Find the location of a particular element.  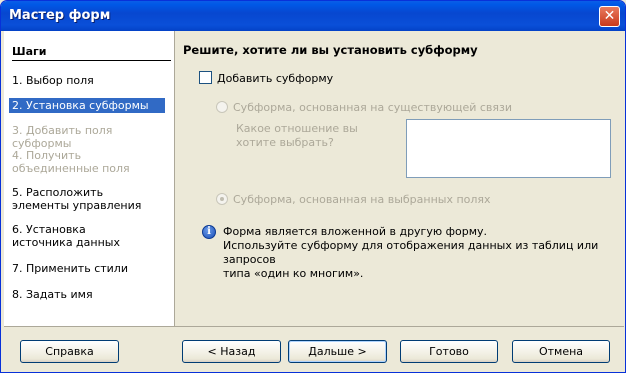

add-subform-label: Добавить субформу is located at coordinates (275, 78).